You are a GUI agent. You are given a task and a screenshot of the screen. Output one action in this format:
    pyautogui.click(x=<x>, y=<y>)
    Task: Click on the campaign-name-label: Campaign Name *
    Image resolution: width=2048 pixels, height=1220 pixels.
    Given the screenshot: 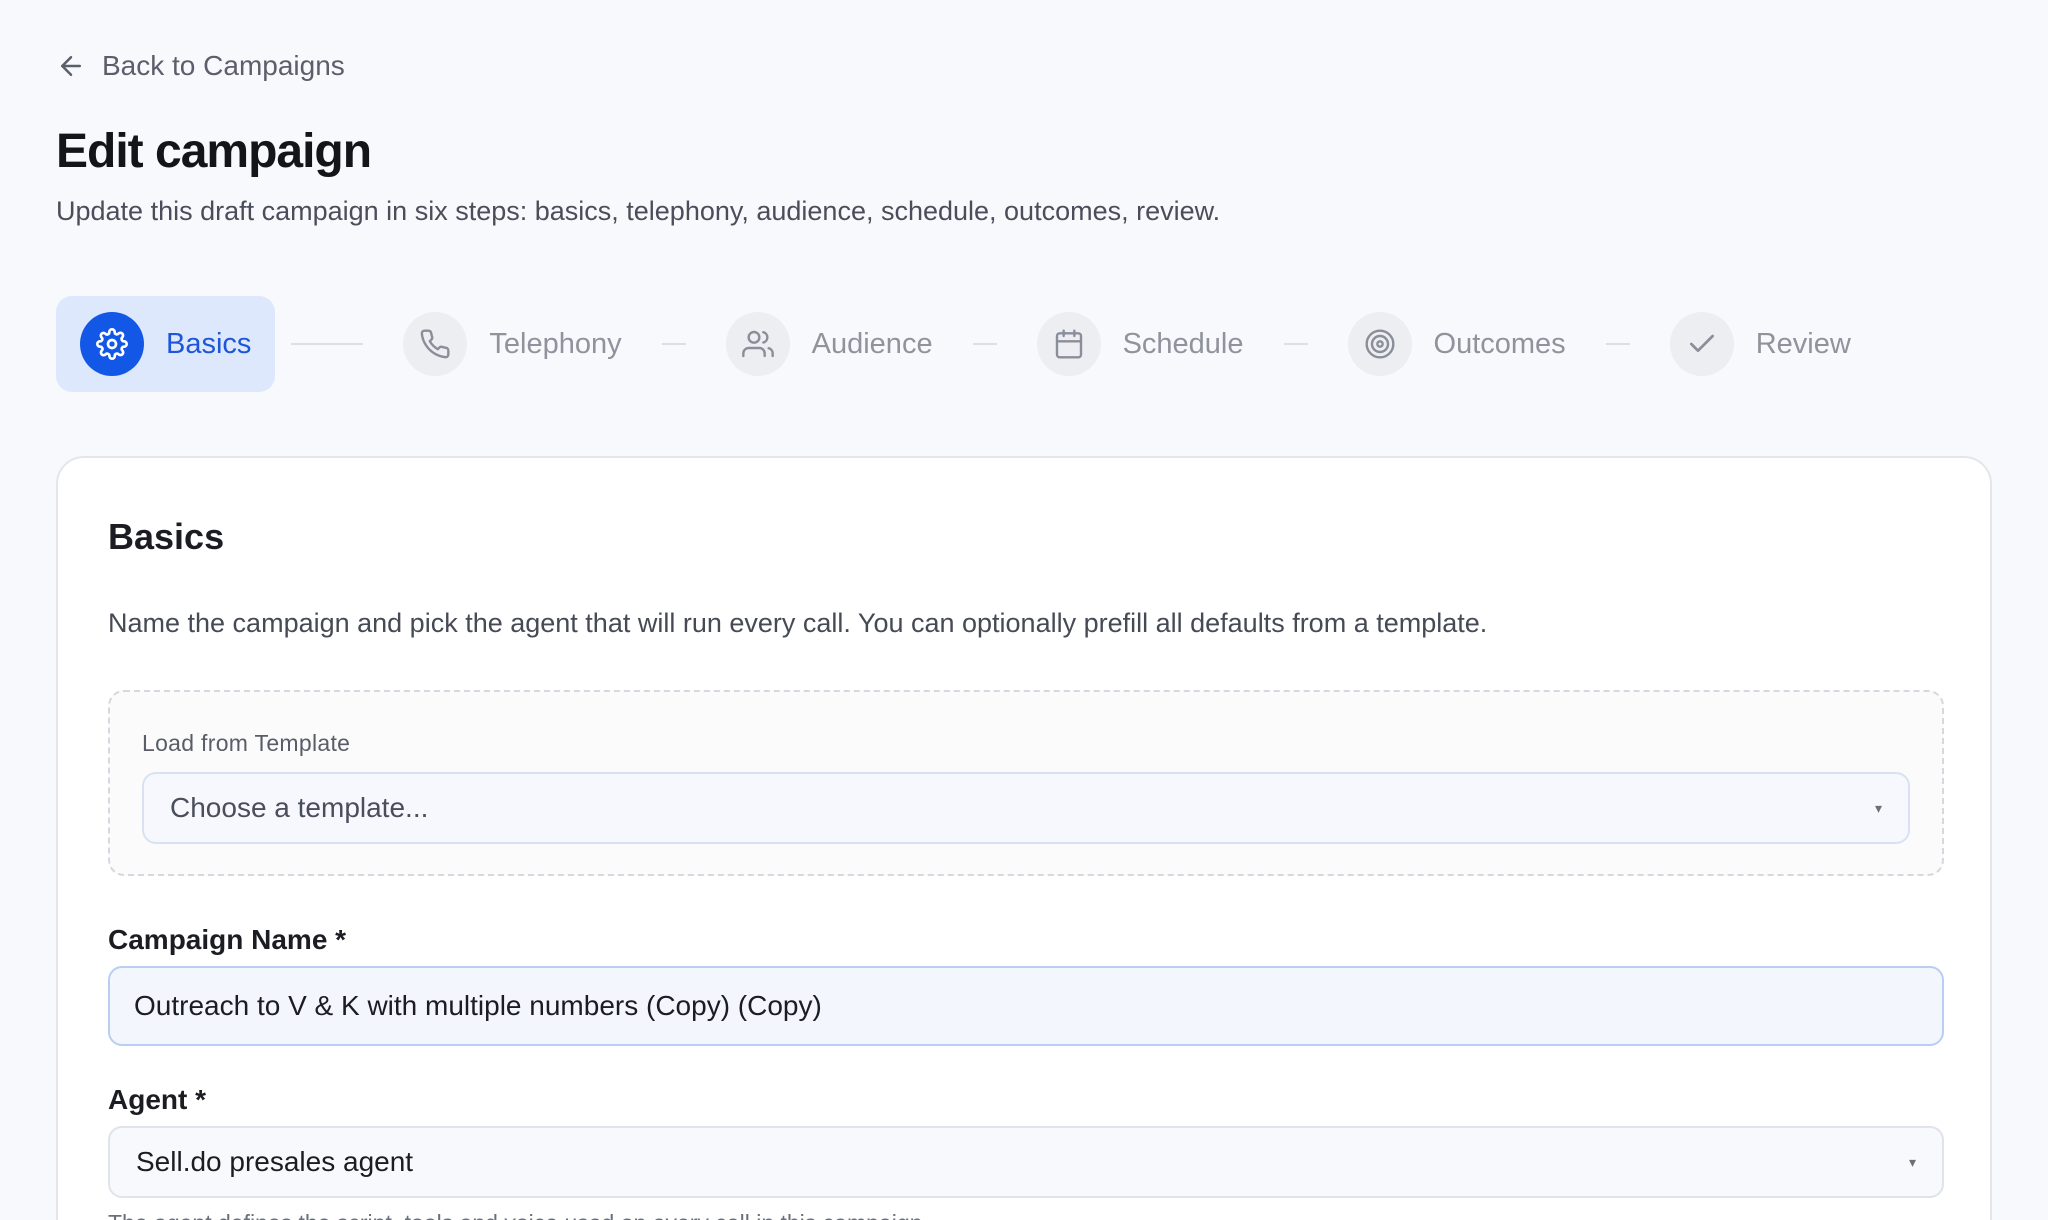 What is the action you would take?
    pyautogui.click(x=227, y=939)
    